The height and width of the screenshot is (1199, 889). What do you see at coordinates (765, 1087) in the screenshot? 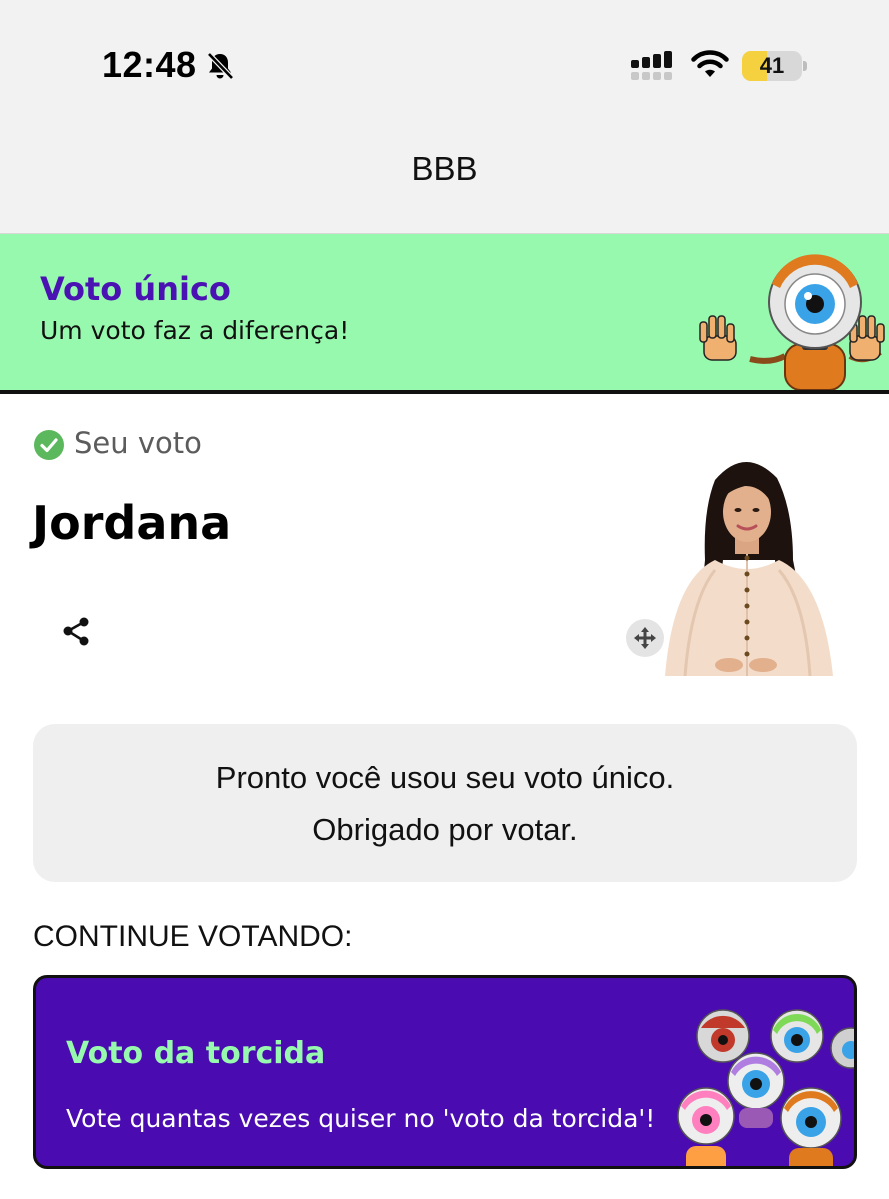
I see `mascots-group-image` at bounding box center [765, 1087].